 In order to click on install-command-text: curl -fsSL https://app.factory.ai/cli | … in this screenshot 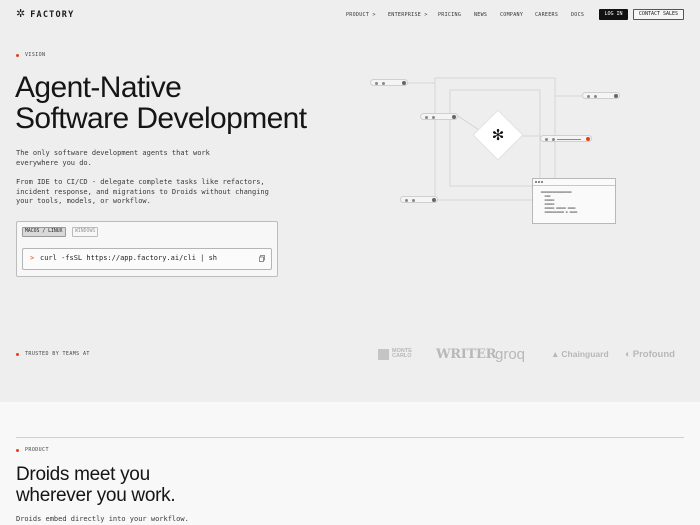, I will do `click(129, 258)`.